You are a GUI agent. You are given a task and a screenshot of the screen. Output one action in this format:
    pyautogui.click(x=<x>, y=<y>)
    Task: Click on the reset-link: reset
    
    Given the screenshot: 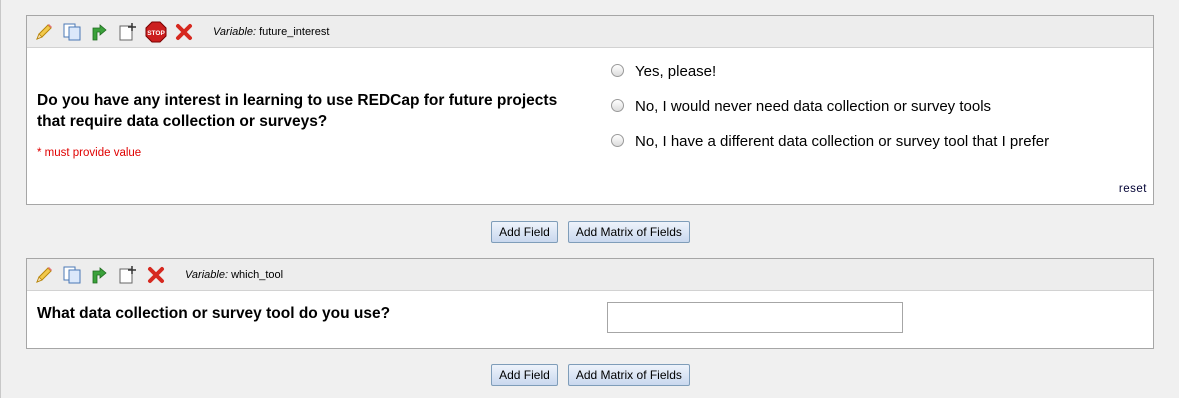 What is the action you would take?
    pyautogui.click(x=1133, y=189)
    